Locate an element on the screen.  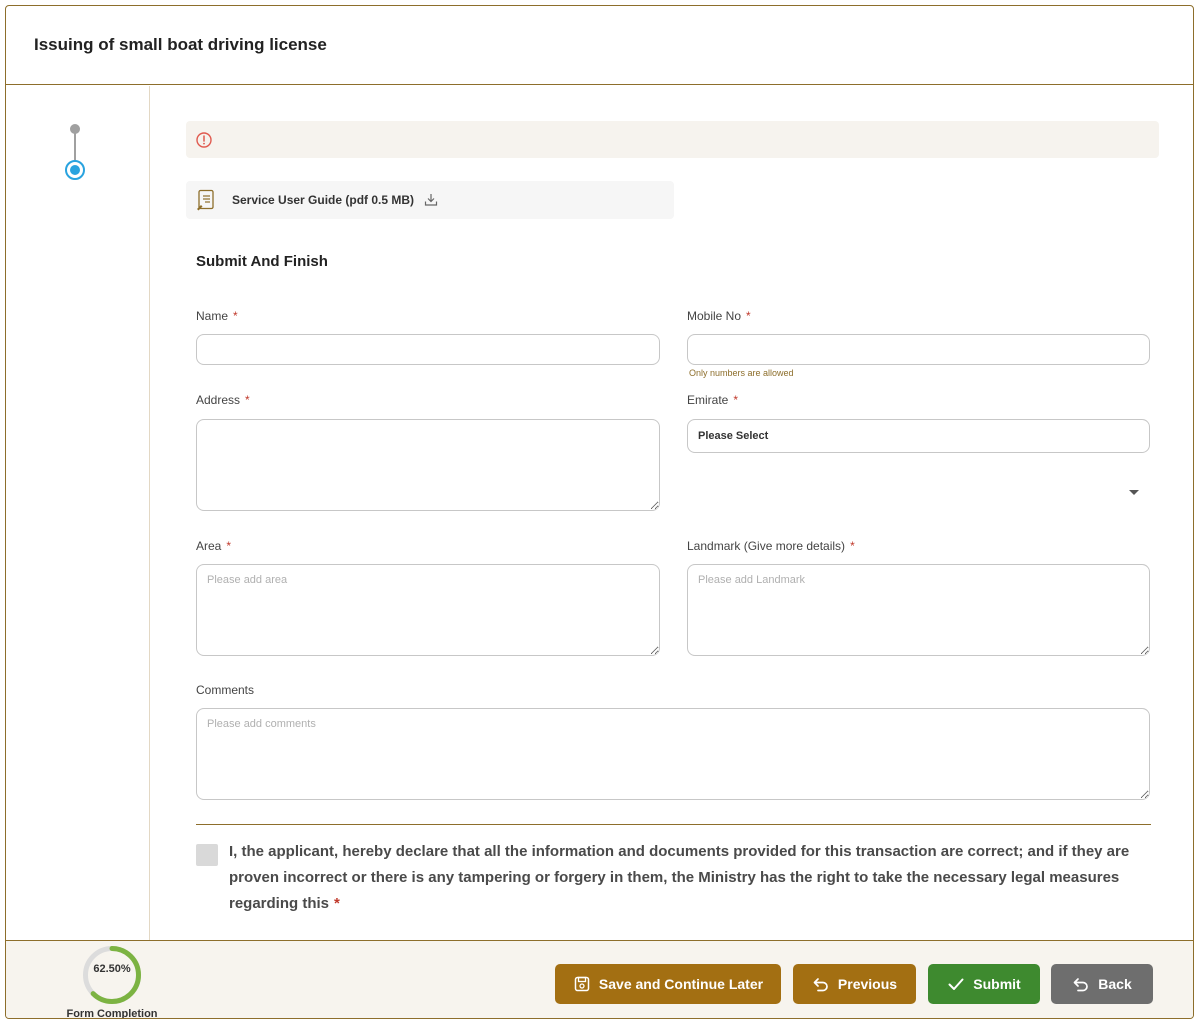
progress-ring is located at coordinates (112, 975).